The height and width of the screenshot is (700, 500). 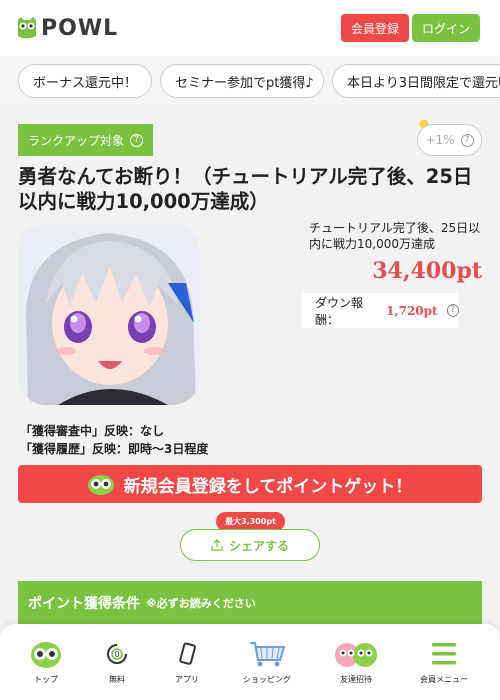 I want to click on conditions-header: ポイント獲得条件 ※必ずお読みください, so click(x=250, y=603).